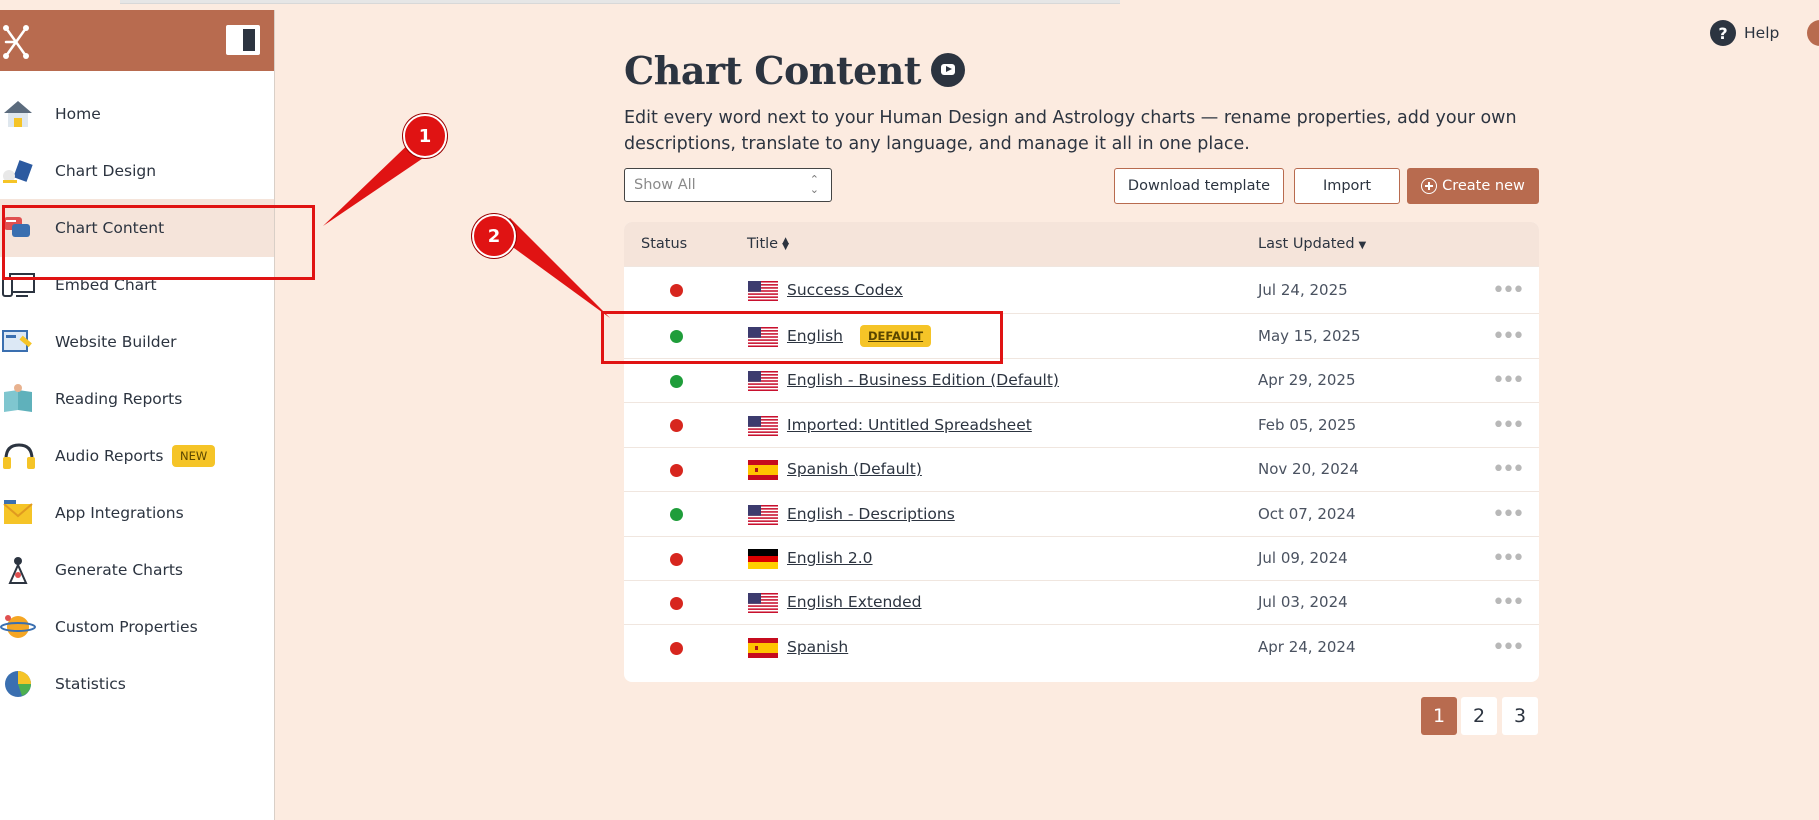 Image resolution: width=1819 pixels, height=820 pixels. What do you see at coordinates (466, 226) in the screenshot?
I see `annotation-arrows` at bounding box center [466, 226].